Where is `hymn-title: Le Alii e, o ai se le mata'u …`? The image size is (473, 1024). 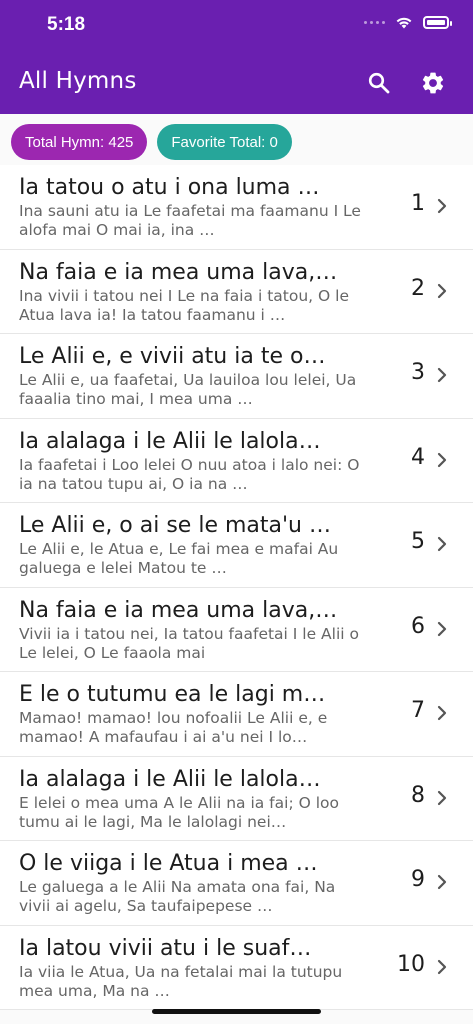
hymn-title: Le Alii e, o ai se le mata'u … is located at coordinates (175, 525).